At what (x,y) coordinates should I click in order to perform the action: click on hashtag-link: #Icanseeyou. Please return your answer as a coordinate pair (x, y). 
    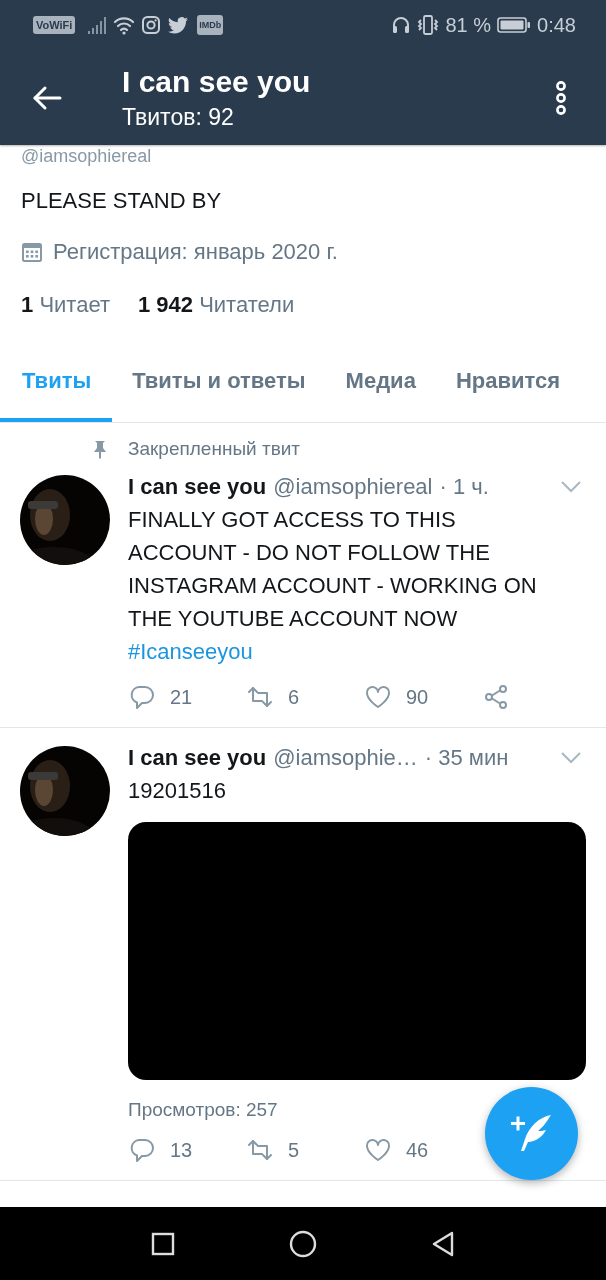
    Looking at the image, I should click on (190, 652).